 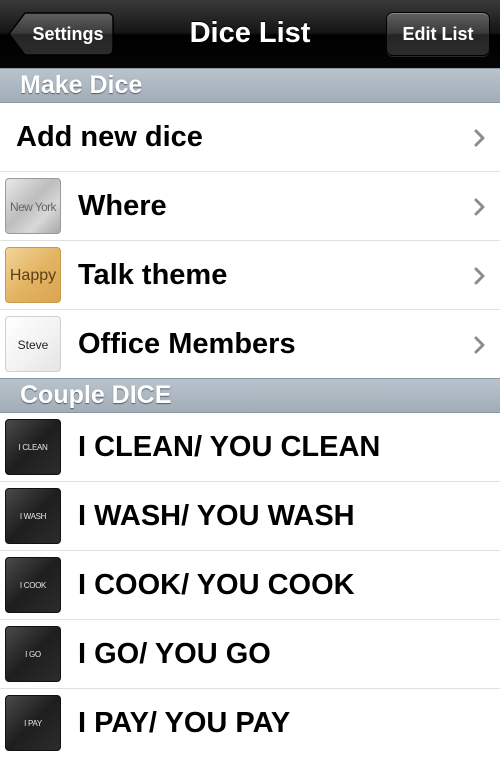 What do you see at coordinates (153, 275) in the screenshot?
I see `dice-label: Talk theme` at bounding box center [153, 275].